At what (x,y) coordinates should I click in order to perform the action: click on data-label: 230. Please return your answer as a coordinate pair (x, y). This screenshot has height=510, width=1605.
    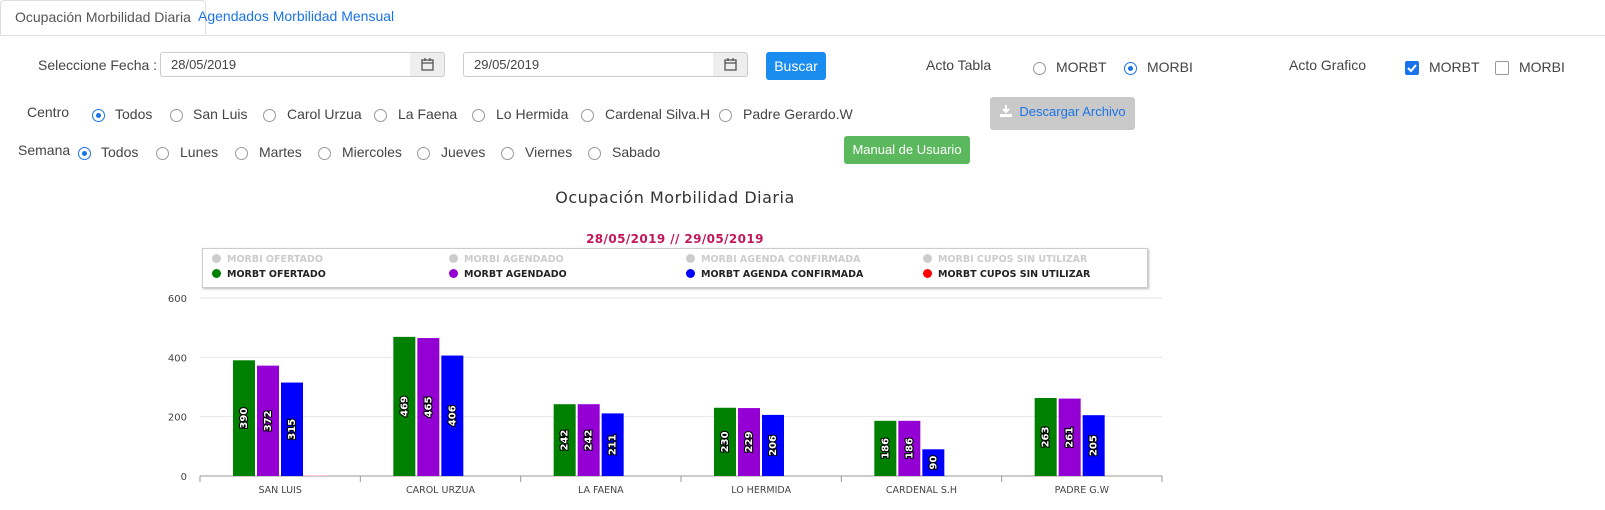
    Looking at the image, I should click on (725, 441).